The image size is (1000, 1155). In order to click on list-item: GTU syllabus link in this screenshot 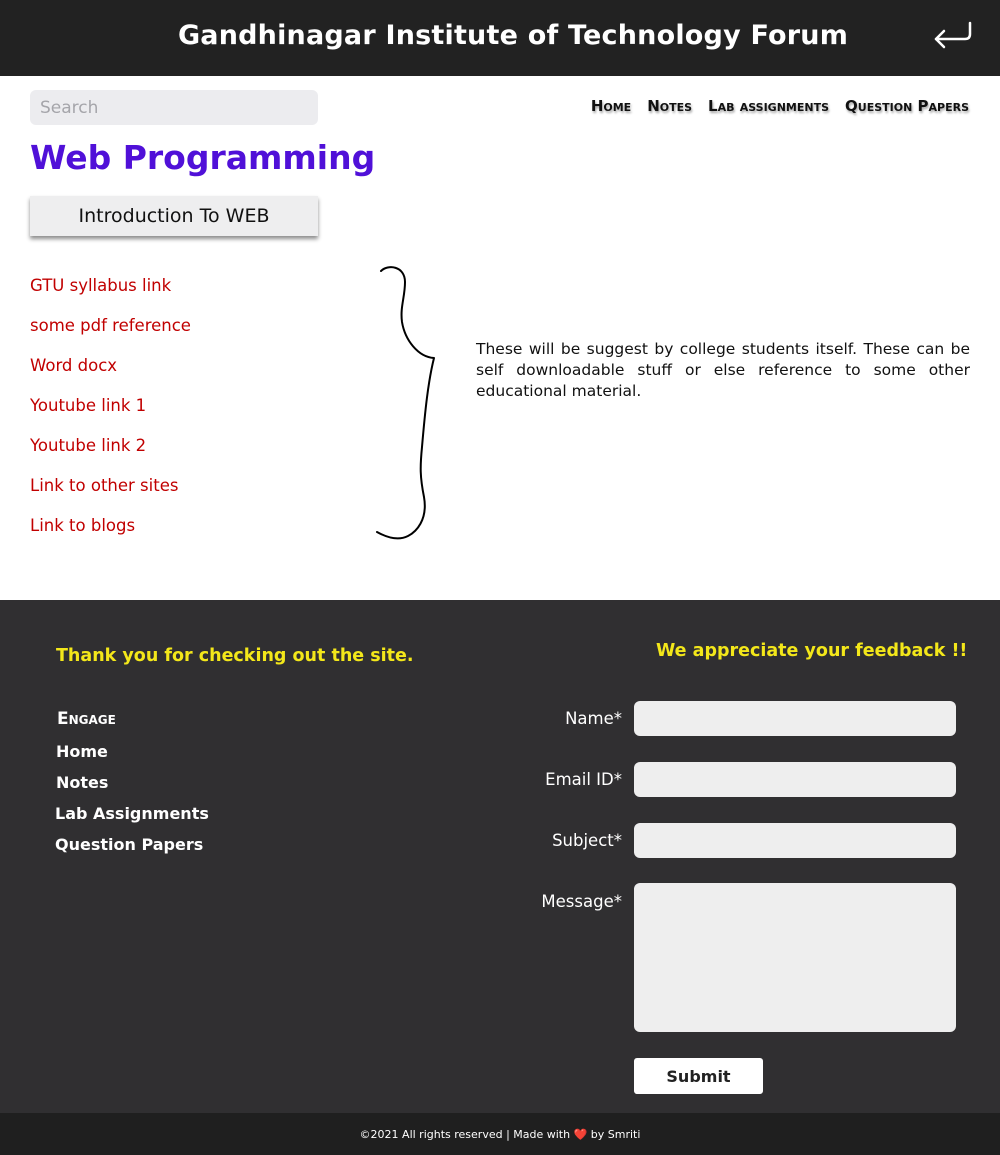, I will do `click(110, 296)`.